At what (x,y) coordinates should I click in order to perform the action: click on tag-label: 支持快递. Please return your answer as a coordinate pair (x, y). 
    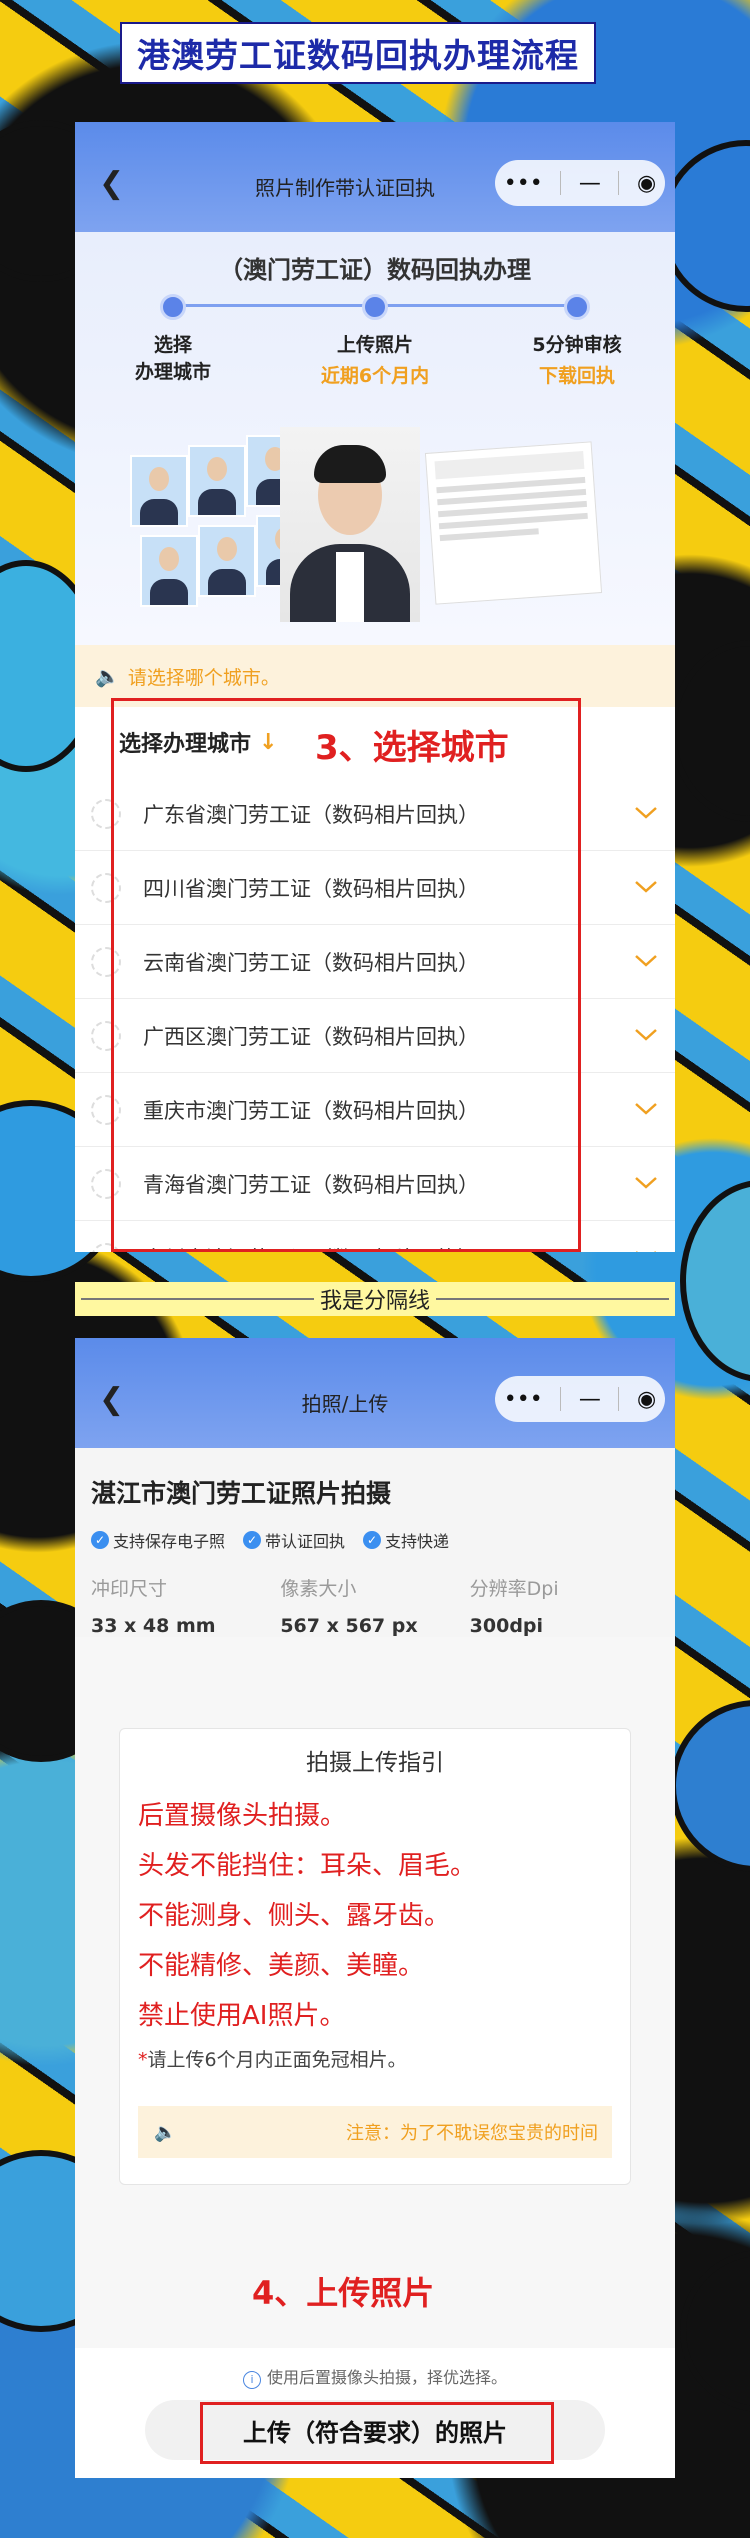
    Looking at the image, I should click on (417, 1541).